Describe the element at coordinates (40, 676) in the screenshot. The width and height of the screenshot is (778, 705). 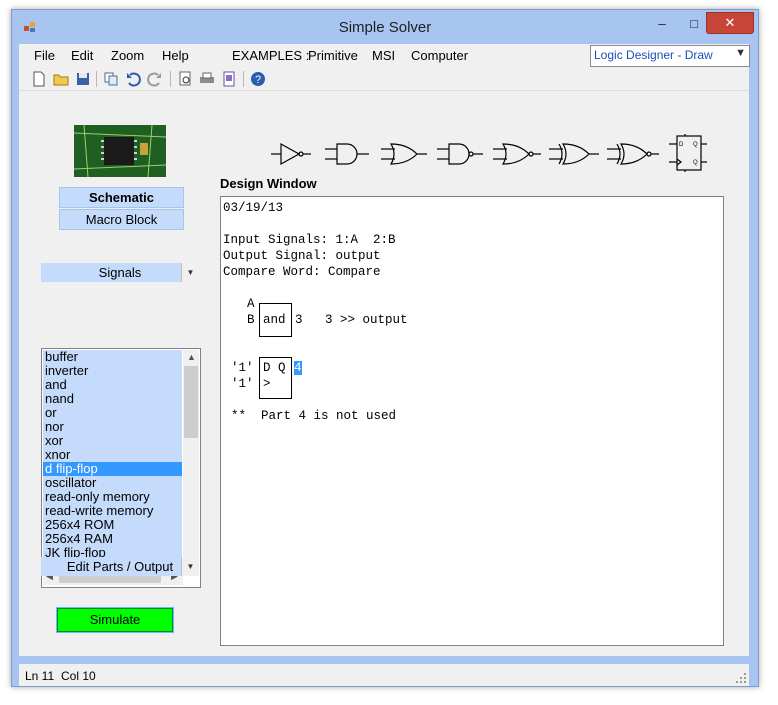
I see `line-number-status: Ln 11` at that location.